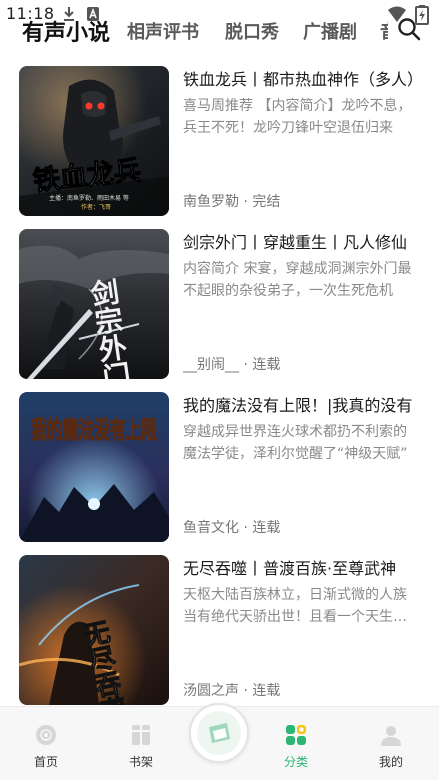 This screenshot has height=780, width=439. What do you see at coordinates (232, 365) in the screenshot?
I see `book-meta: __别闹__ · 连载` at bounding box center [232, 365].